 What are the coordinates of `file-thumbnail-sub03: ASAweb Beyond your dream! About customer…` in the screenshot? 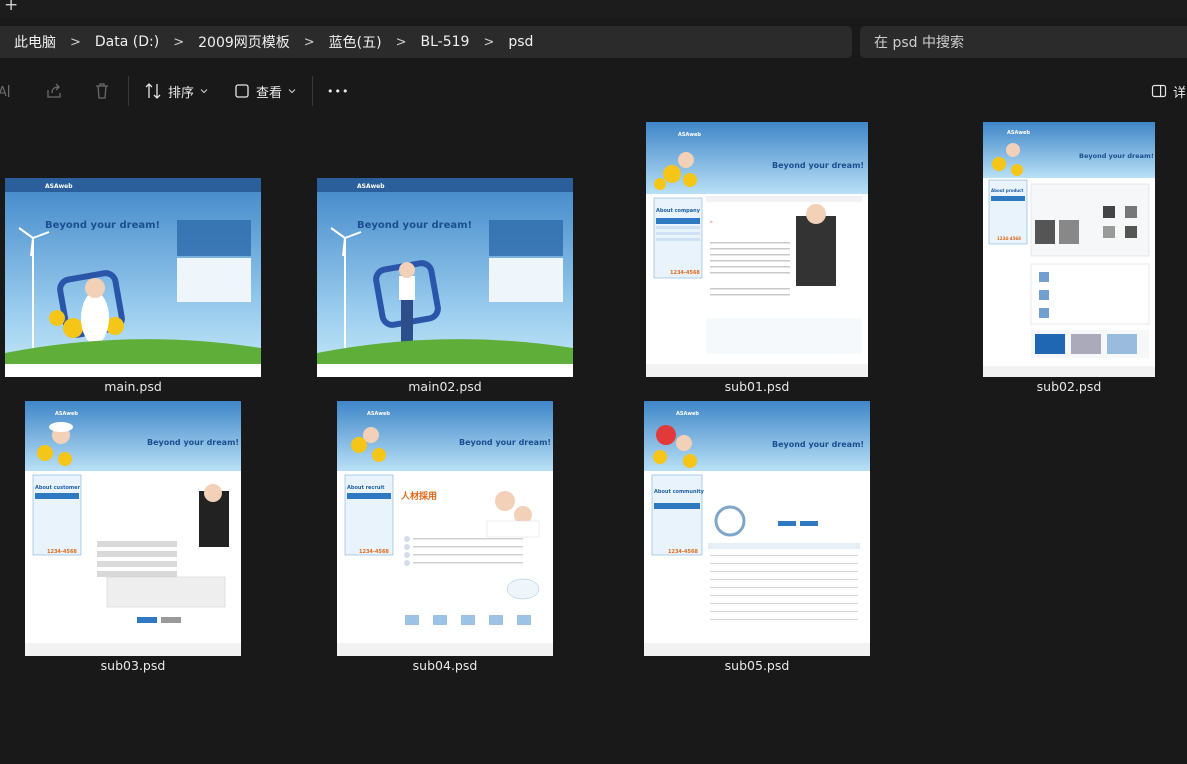 It's located at (133, 528).